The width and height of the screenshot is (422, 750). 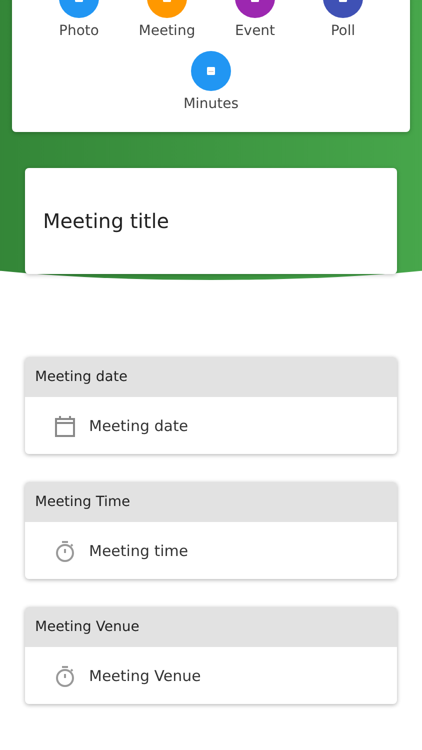 I want to click on post-type-option: Meeting, so click(x=167, y=19).